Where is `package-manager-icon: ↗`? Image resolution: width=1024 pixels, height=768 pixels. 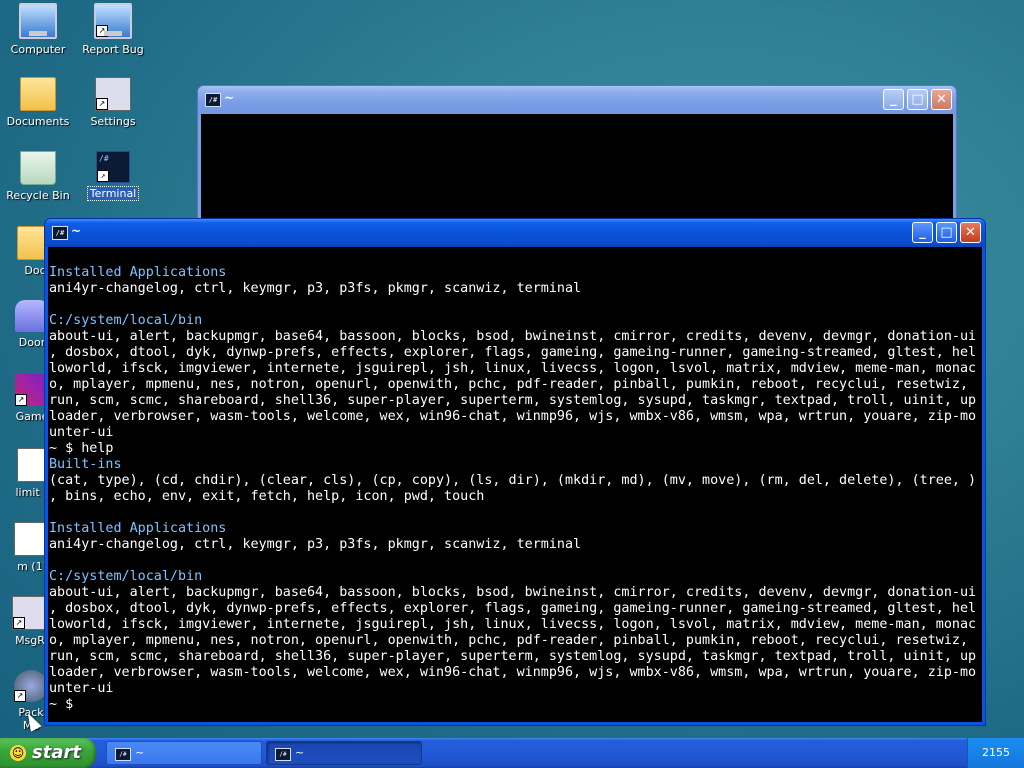
package-manager-icon: ↗ is located at coordinates (31, 686).